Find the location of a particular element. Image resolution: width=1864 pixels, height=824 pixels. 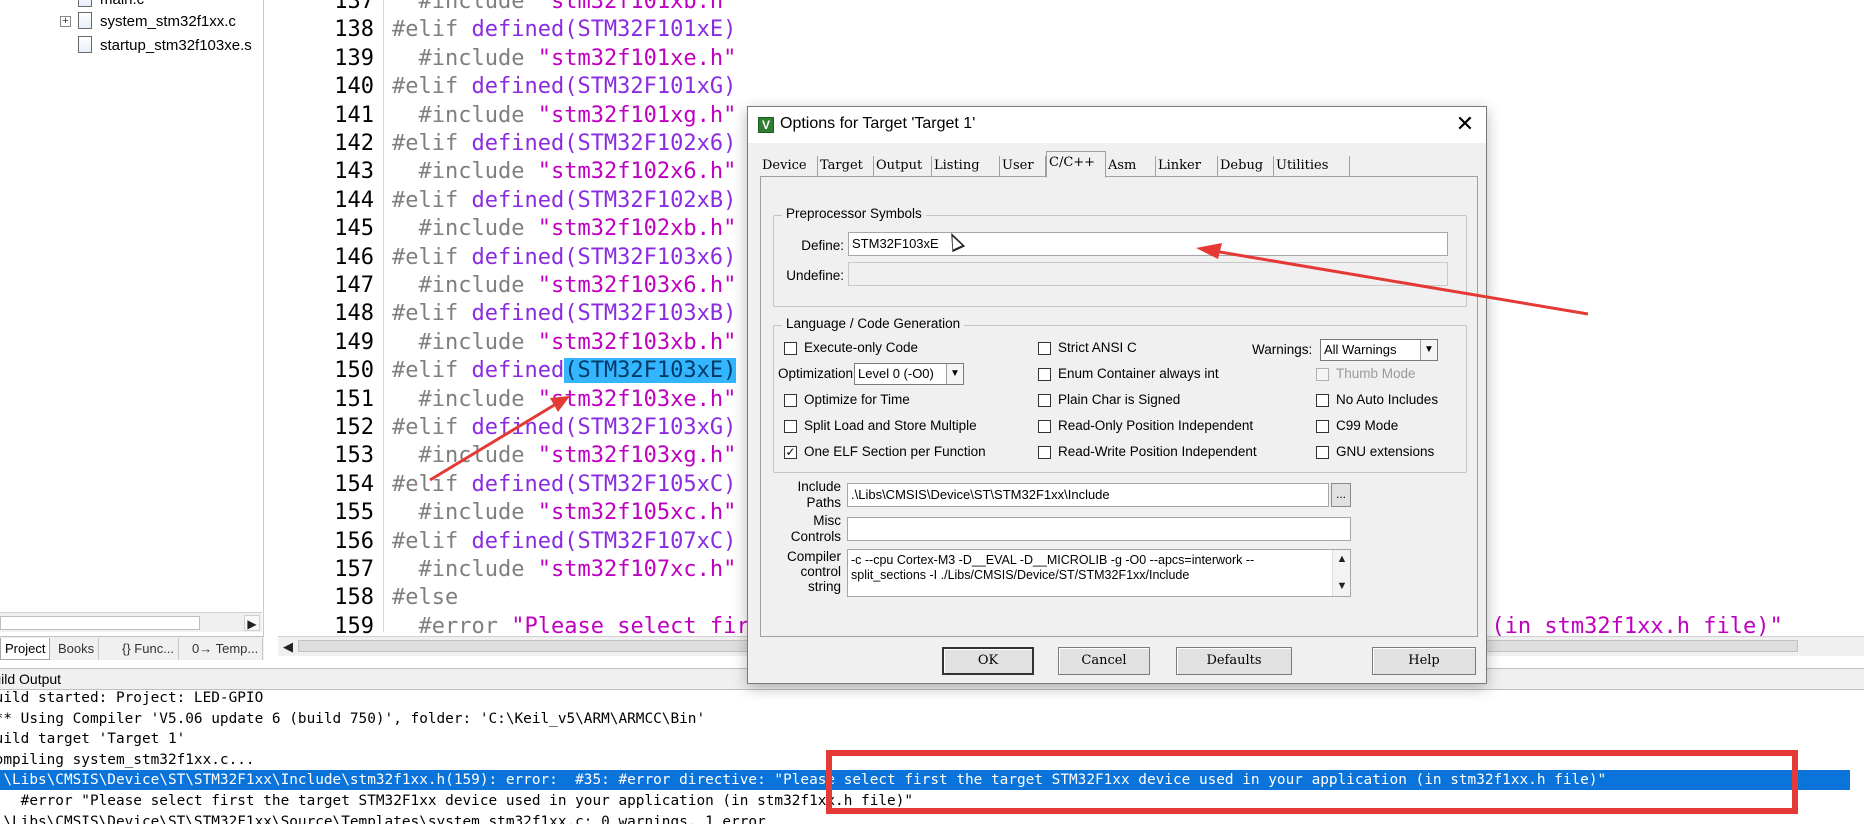

dialog-title-bar: V Options for Target 'Target 1' ✕ is located at coordinates (1117, 125).